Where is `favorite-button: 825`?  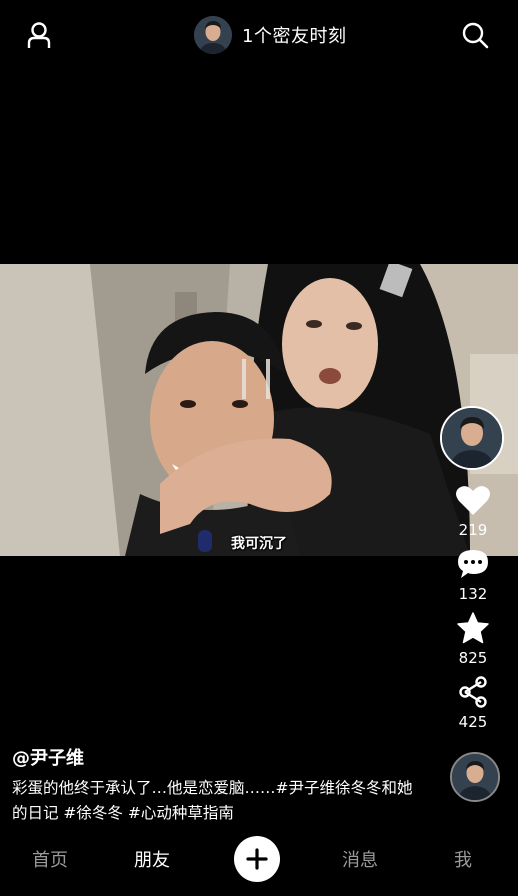
favorite-button: 825 is located at coordinates (473, 639).